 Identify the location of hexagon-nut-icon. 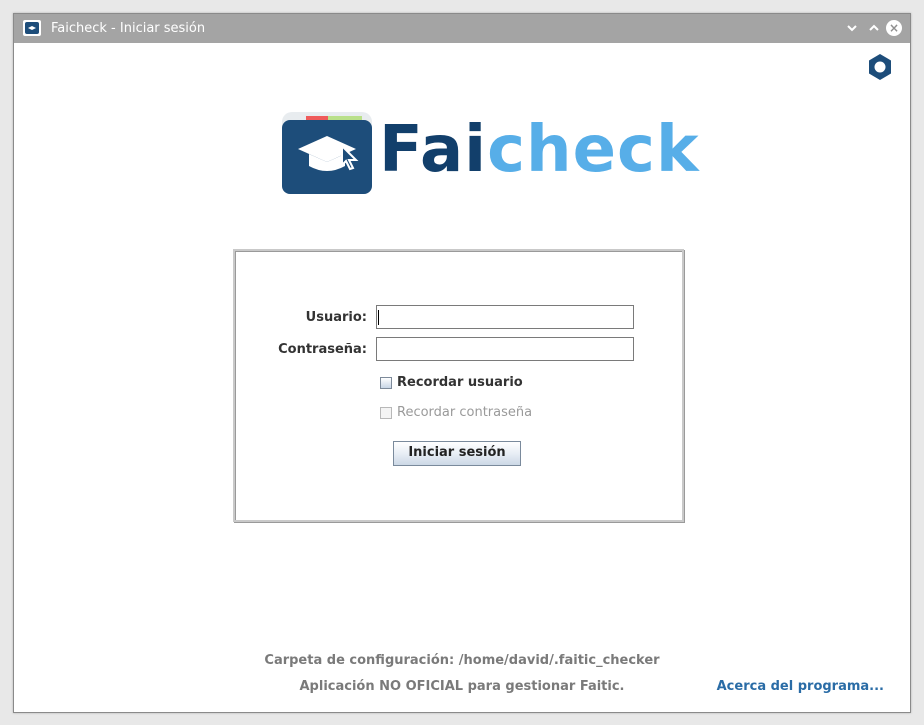
(880, 67).